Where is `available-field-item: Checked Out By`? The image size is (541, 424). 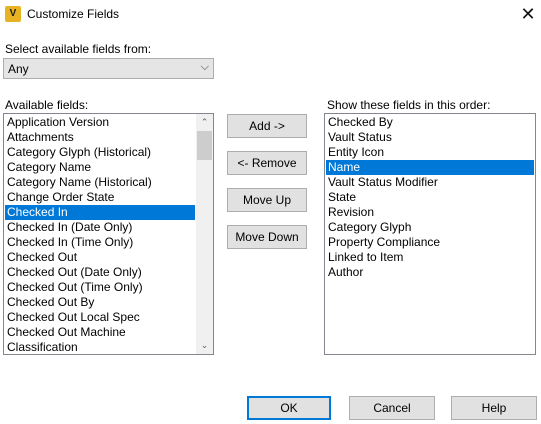
available-field-item: Checked Out By is located at coordinates (100, 302).